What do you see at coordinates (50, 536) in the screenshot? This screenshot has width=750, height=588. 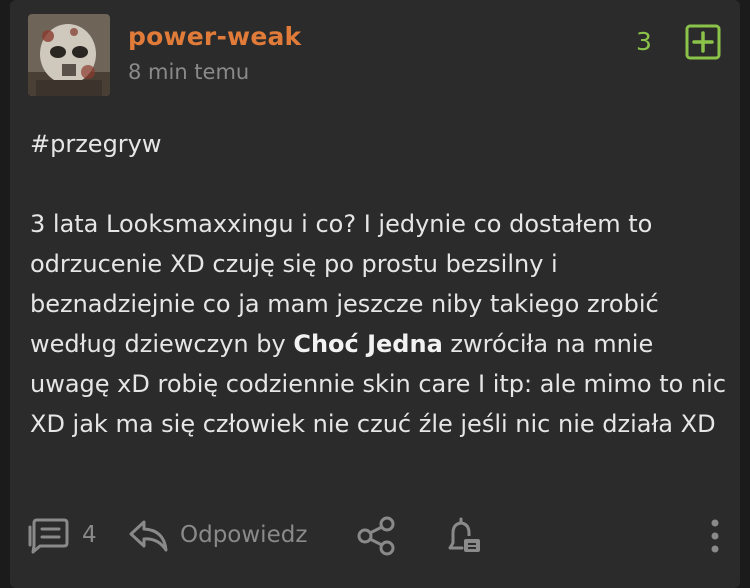 I see `comments-icon` at bounding box center [50, 536].